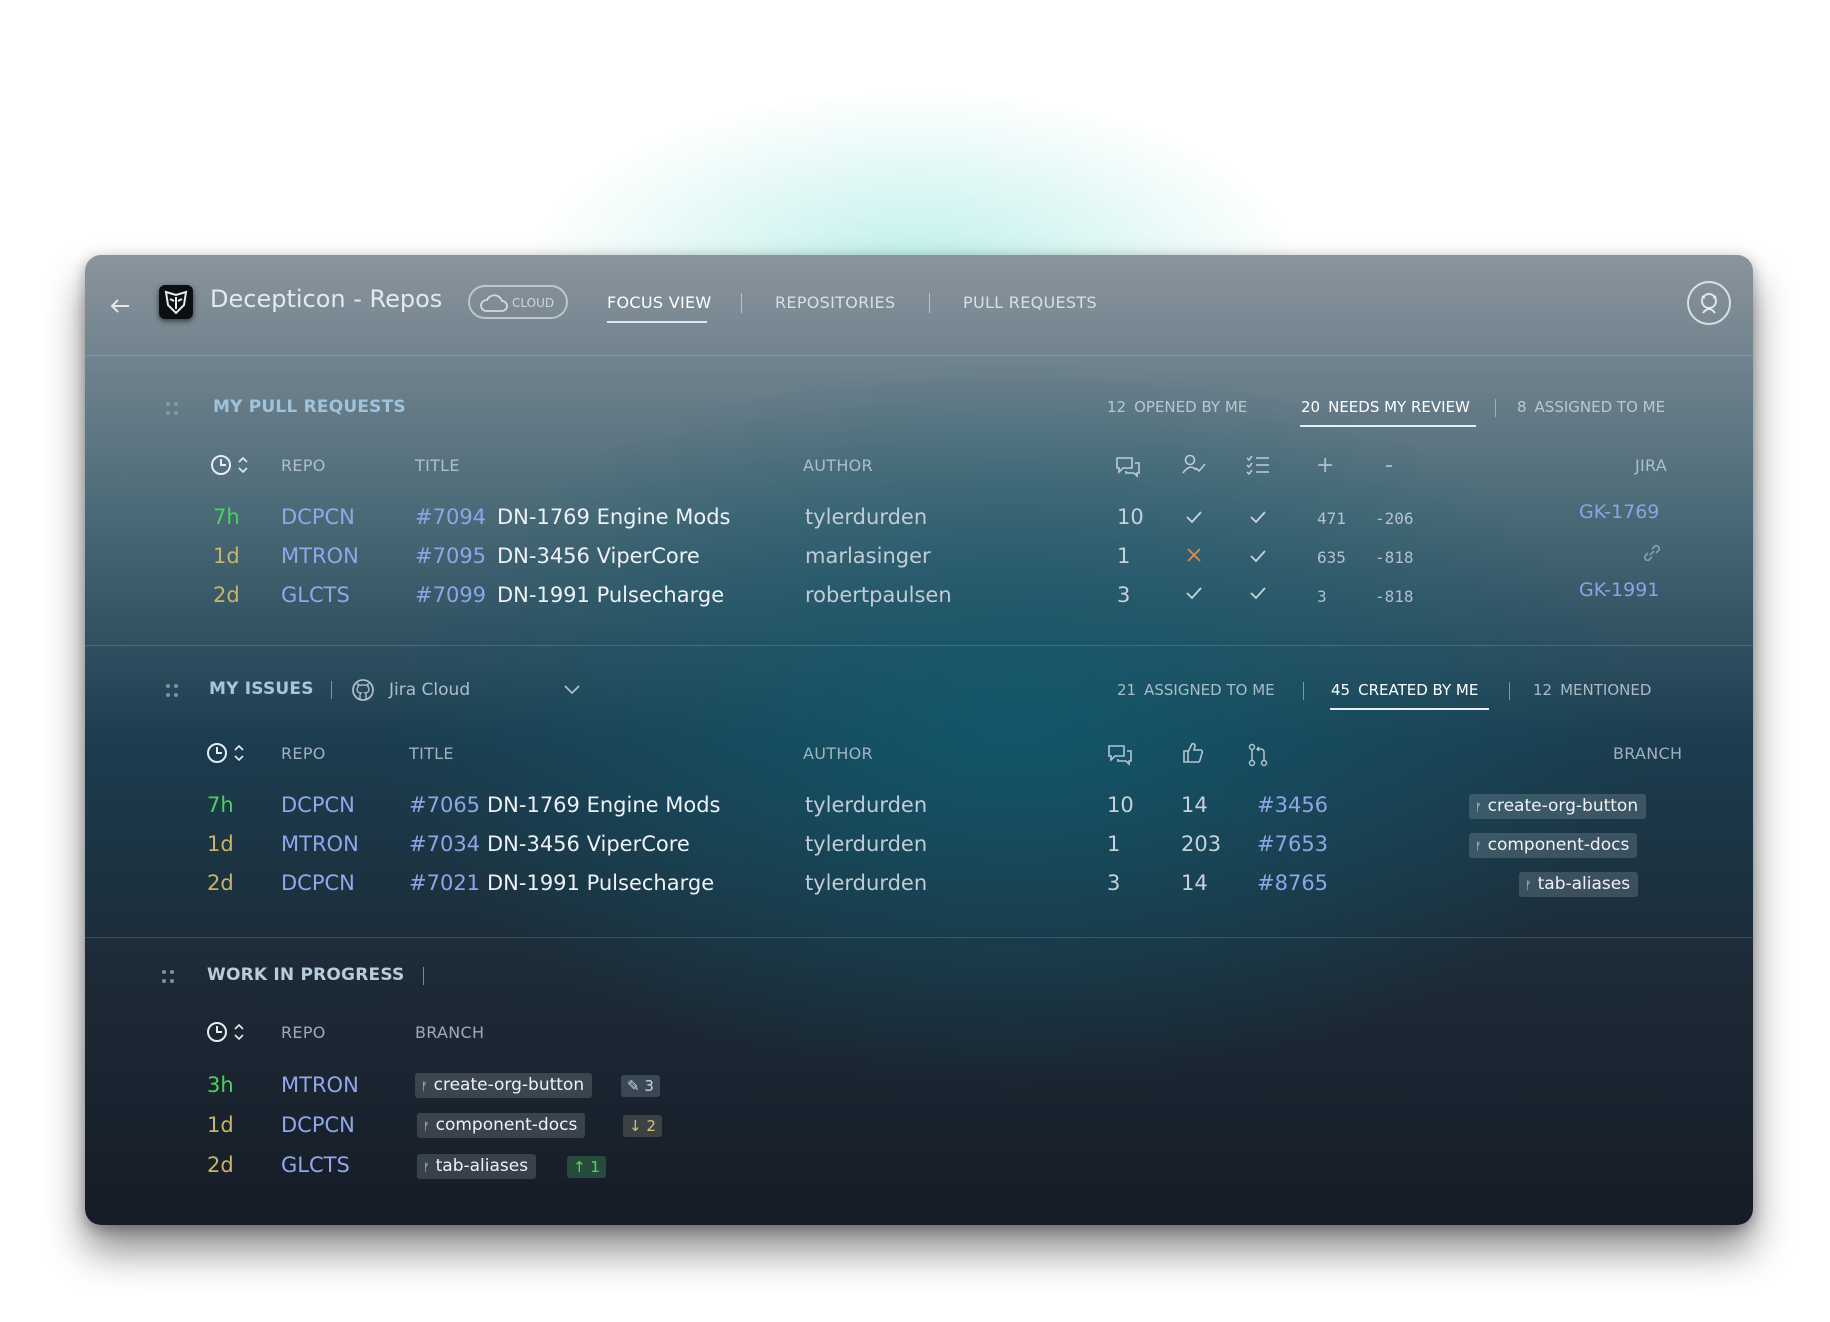 The height and width of the screenshot is (1322, 1830). I want to click on edited-count: 3, so click(649, 1086).